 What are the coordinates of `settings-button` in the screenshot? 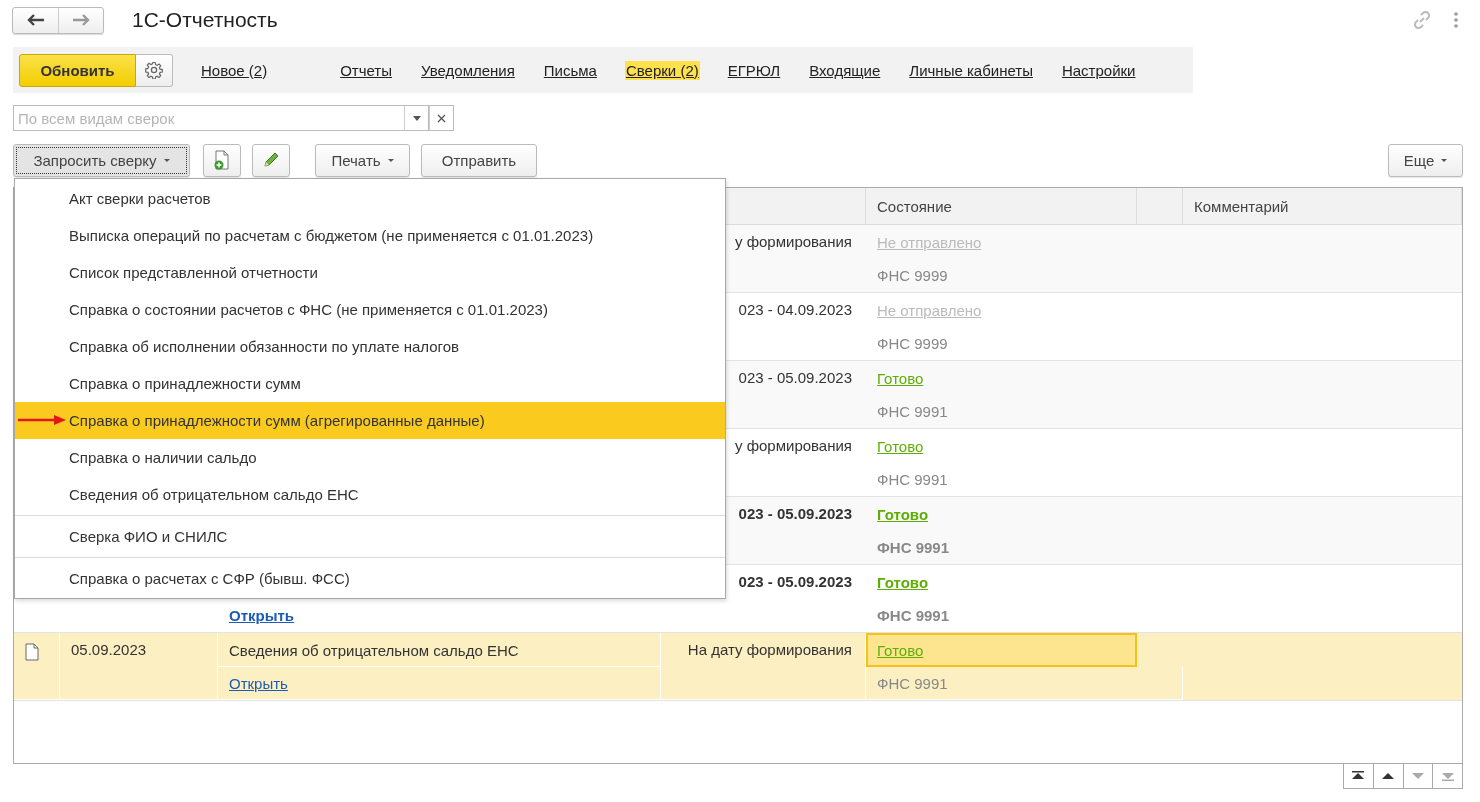 It's located at (154, 70).